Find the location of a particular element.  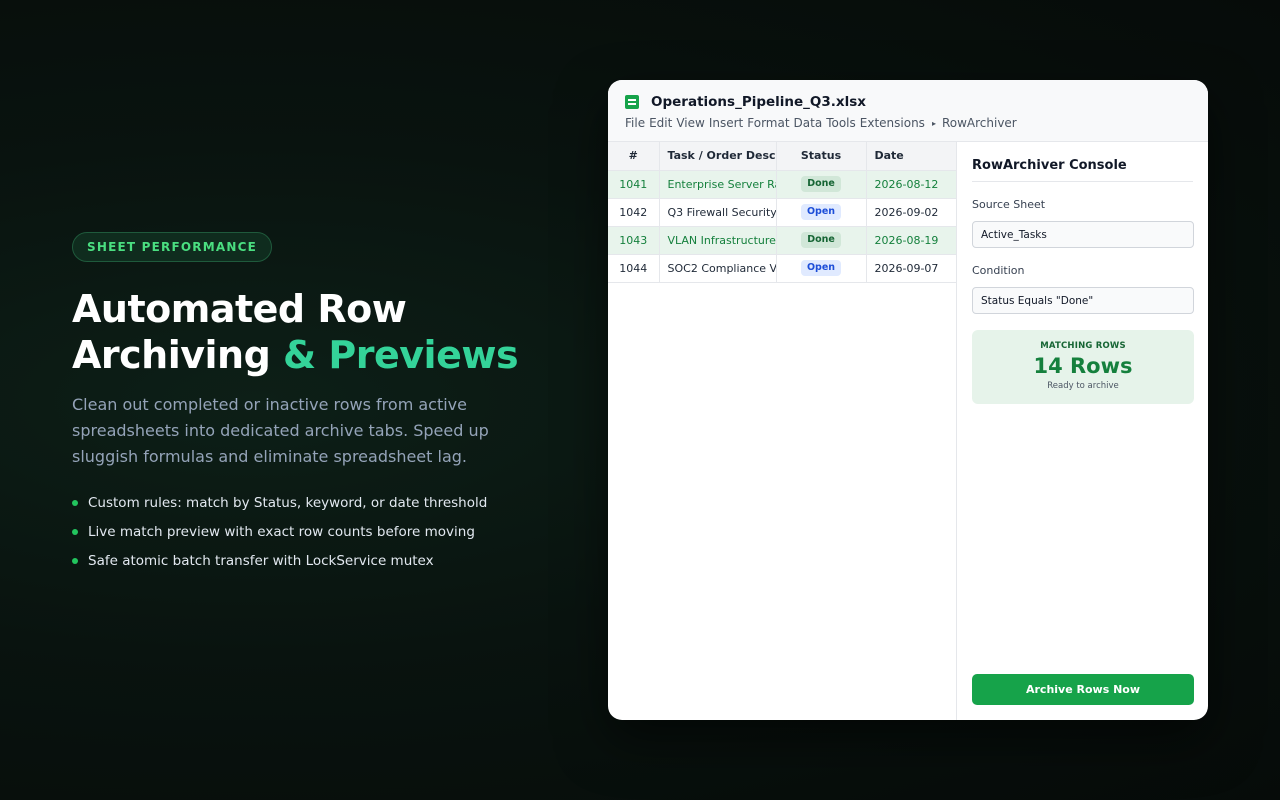

file-title-row: Operations_Pipeline_Q3.xlsx is located at coordinates (908, 102).